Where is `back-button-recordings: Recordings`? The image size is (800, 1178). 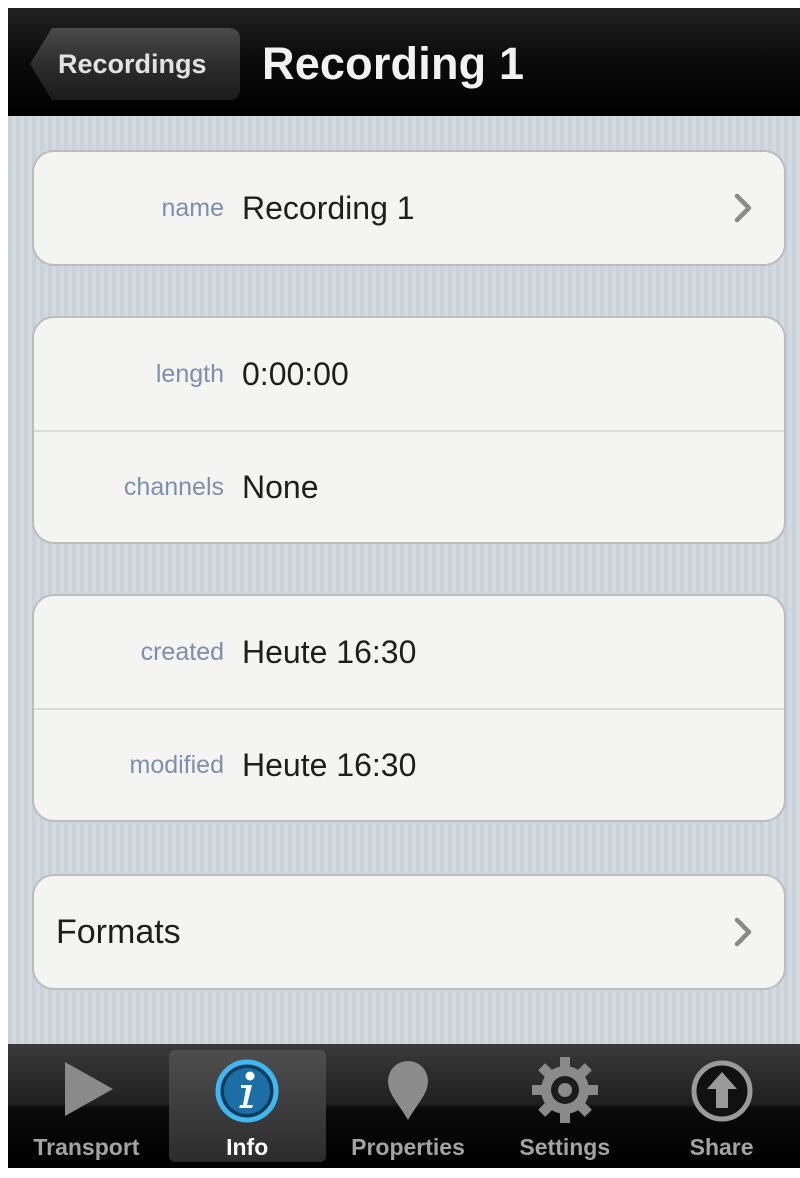
back-button-recordings: Recordings is located at coordinates (135, 64).